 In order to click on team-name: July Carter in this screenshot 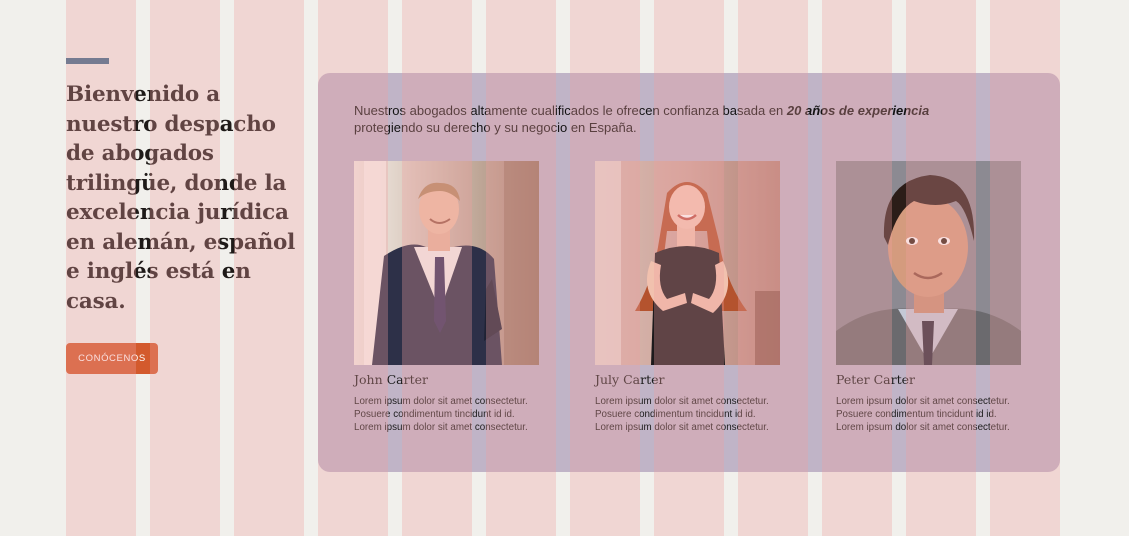, I will do `click(630, 379)`.